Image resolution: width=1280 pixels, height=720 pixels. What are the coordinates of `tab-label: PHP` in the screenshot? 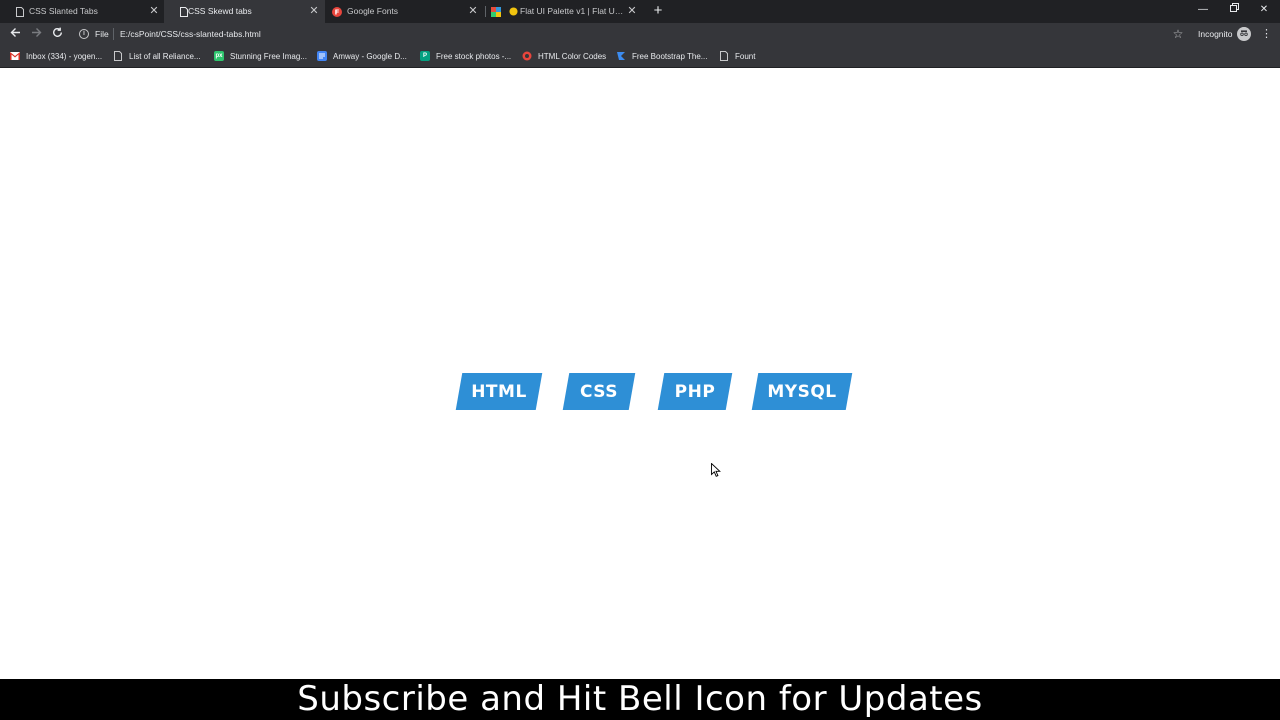 It's located at (695, 391).